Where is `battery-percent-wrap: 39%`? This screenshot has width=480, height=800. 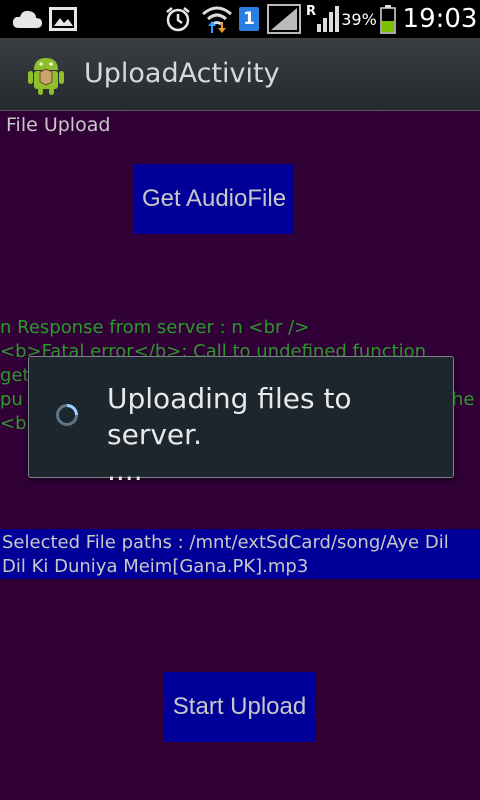 battery-percent-wrap: 39% is located at coordinates (359, 19).